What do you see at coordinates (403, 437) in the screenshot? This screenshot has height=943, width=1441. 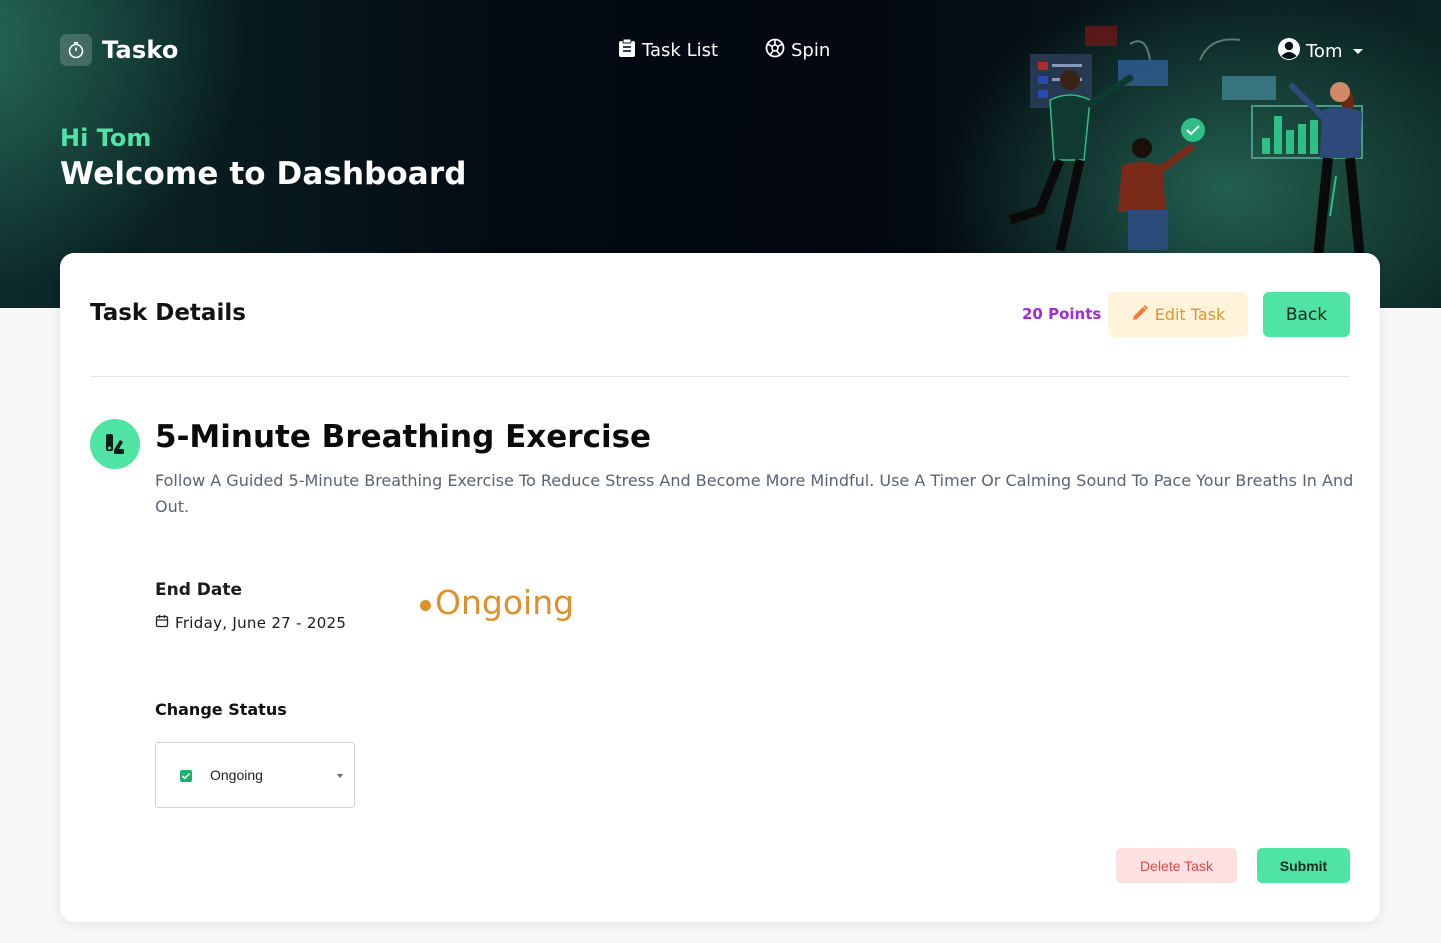 I see `task-title: 5-Minute Breathing Exercise` at bounding box center [403, 437].